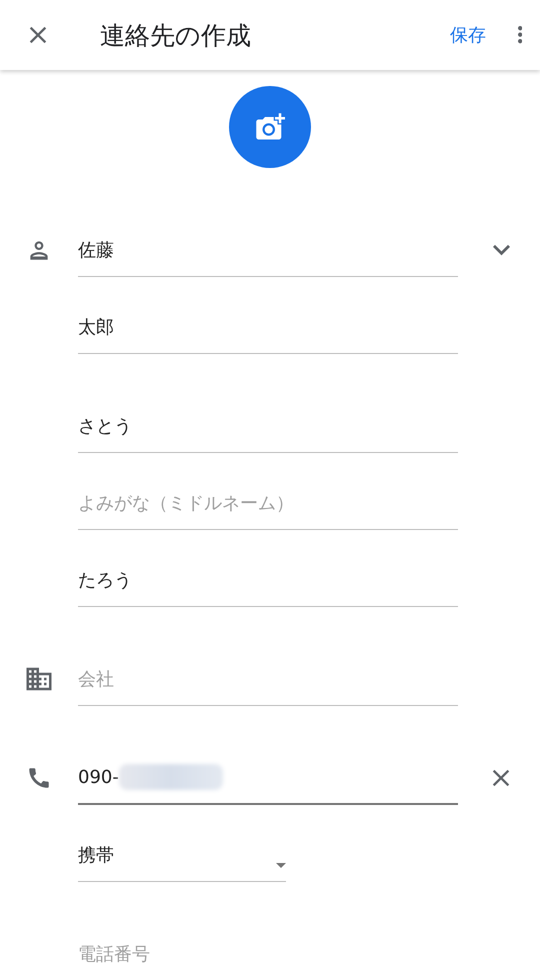  What do you see at coordinates (501, 250) in the screenshot?
I see `chevron-icon` at bounding box center [501, 250].